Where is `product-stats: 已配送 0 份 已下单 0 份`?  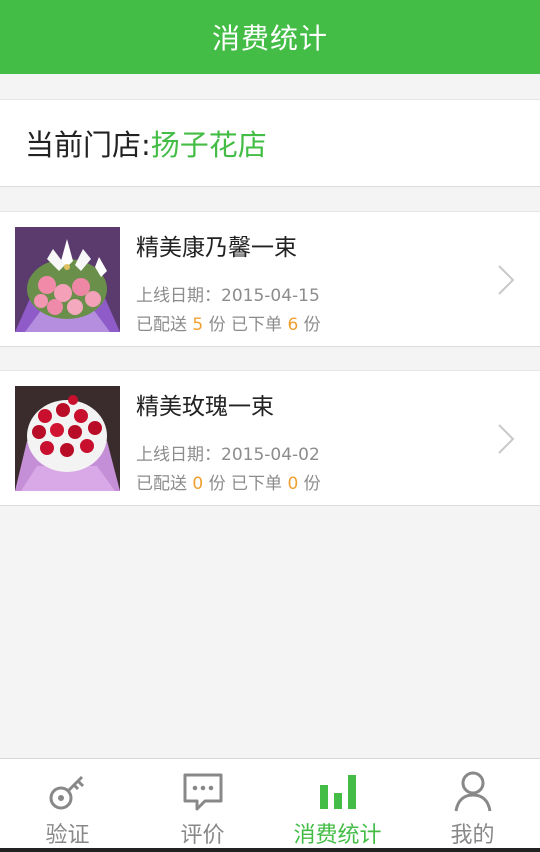 product-stats: 已配送 0 份 已下单 0 份 is located at coordinates (228, 481).